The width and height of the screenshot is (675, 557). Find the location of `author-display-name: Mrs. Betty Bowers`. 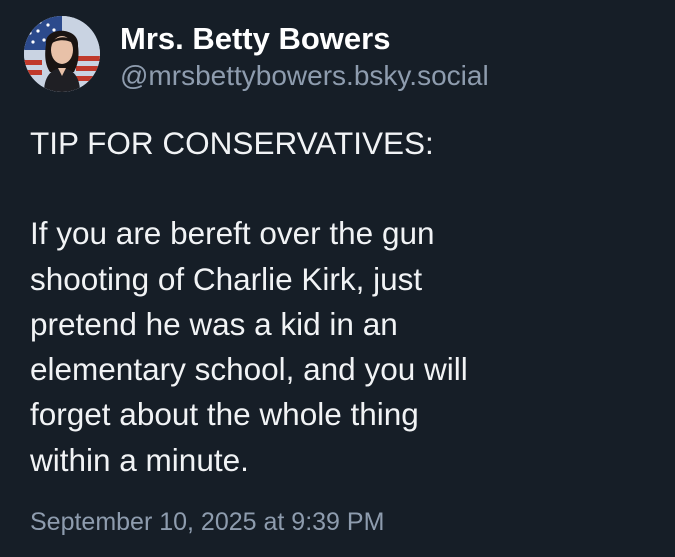

author-display-name: Mrs. Betty Bowers is located at coordinates (304, 39).